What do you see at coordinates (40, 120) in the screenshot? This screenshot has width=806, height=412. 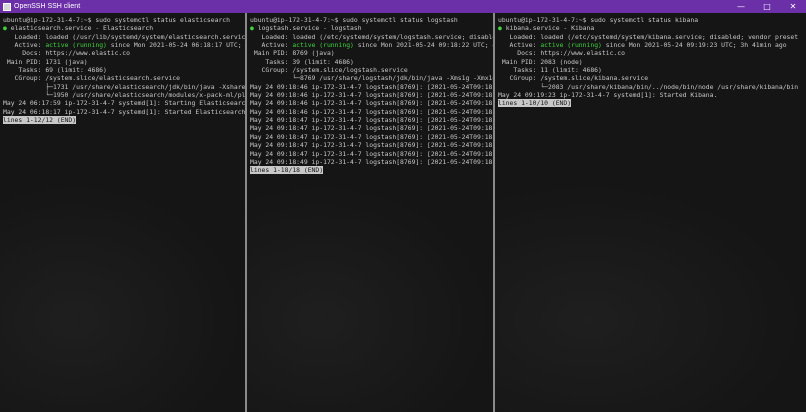 I see `pager-status: lines 1-12/12 (END)` at bounding box center [40, 120].